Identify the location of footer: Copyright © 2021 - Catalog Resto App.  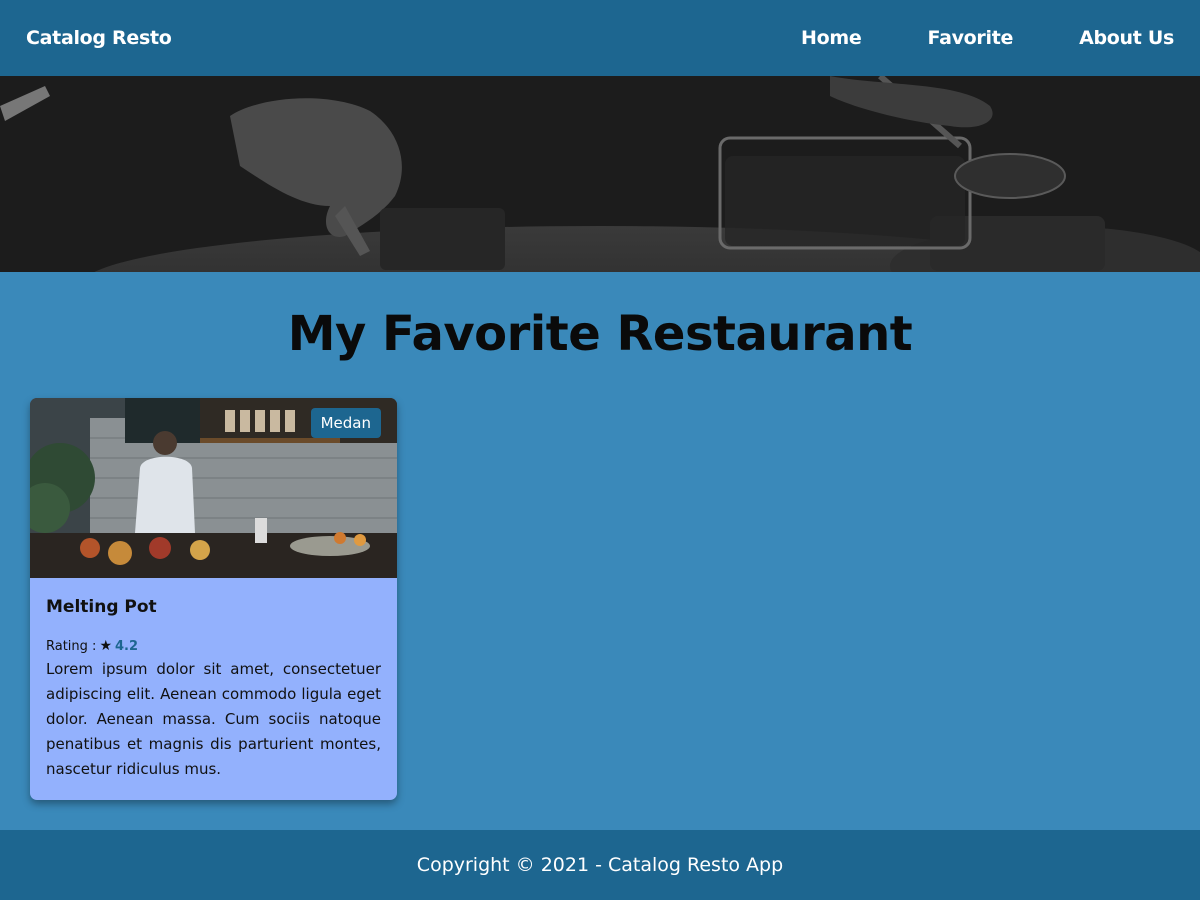
(600, 865).